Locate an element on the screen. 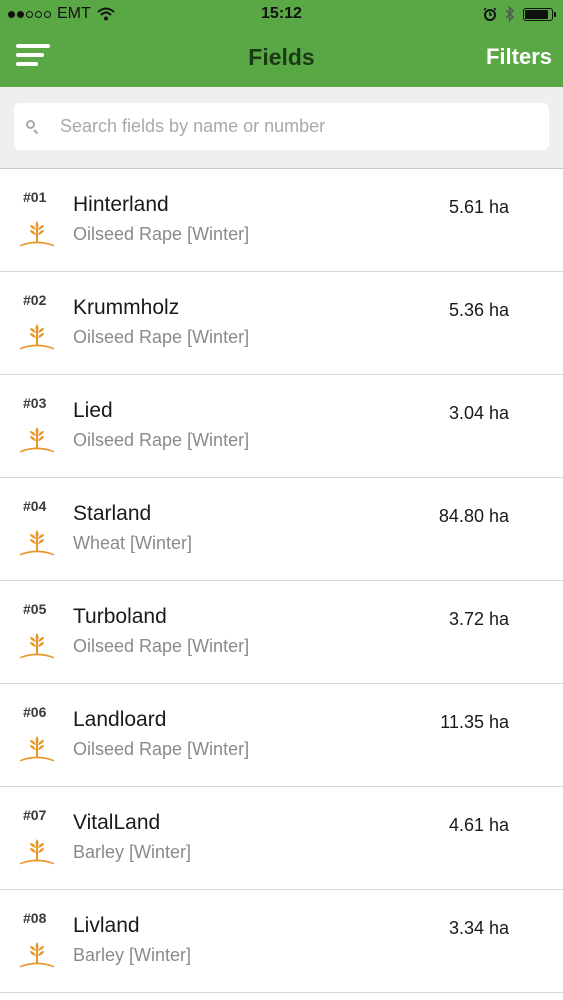 Image resolution: width=563 pixels, height=1000 pixels. field-name: Krummholz is located at coordinates (126, 307).